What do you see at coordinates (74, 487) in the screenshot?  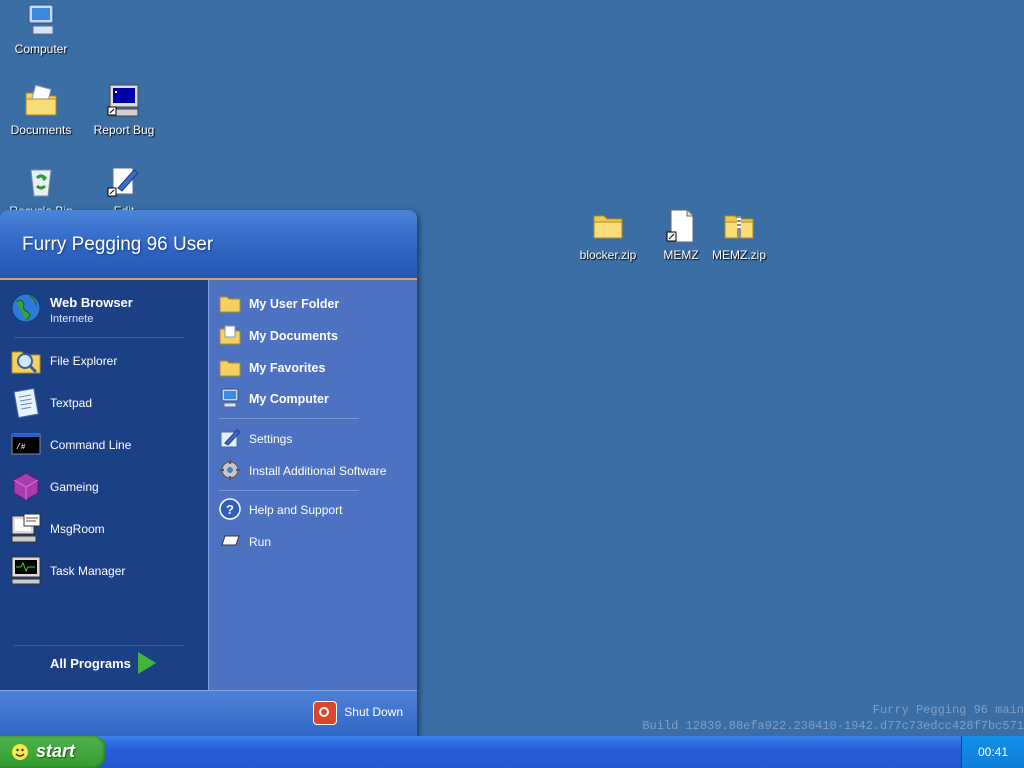 I see `menu-item-label: Gameing` at bounding box center [74, 487].